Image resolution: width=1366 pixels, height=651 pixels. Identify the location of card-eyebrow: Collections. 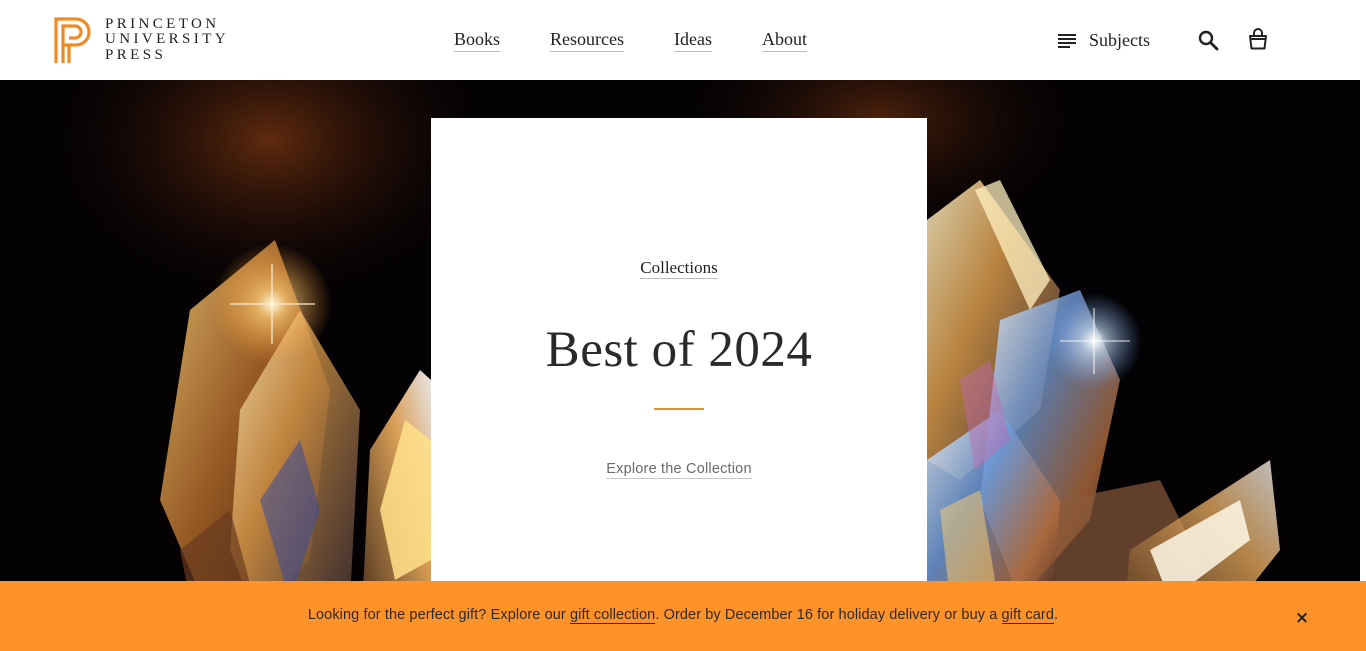
(679, 268).